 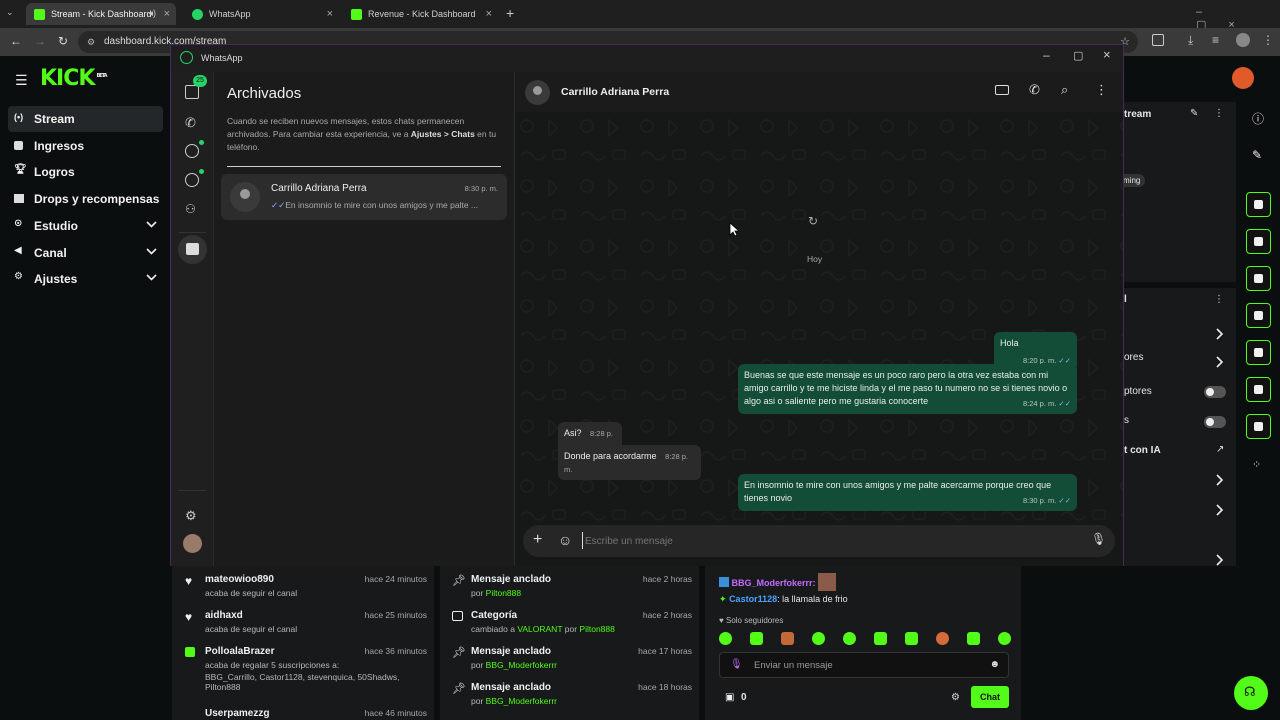 What do you see at coordinates (537, 92) in the screenshot?
I see `contact-avatar` at bounding box center [537, 92].